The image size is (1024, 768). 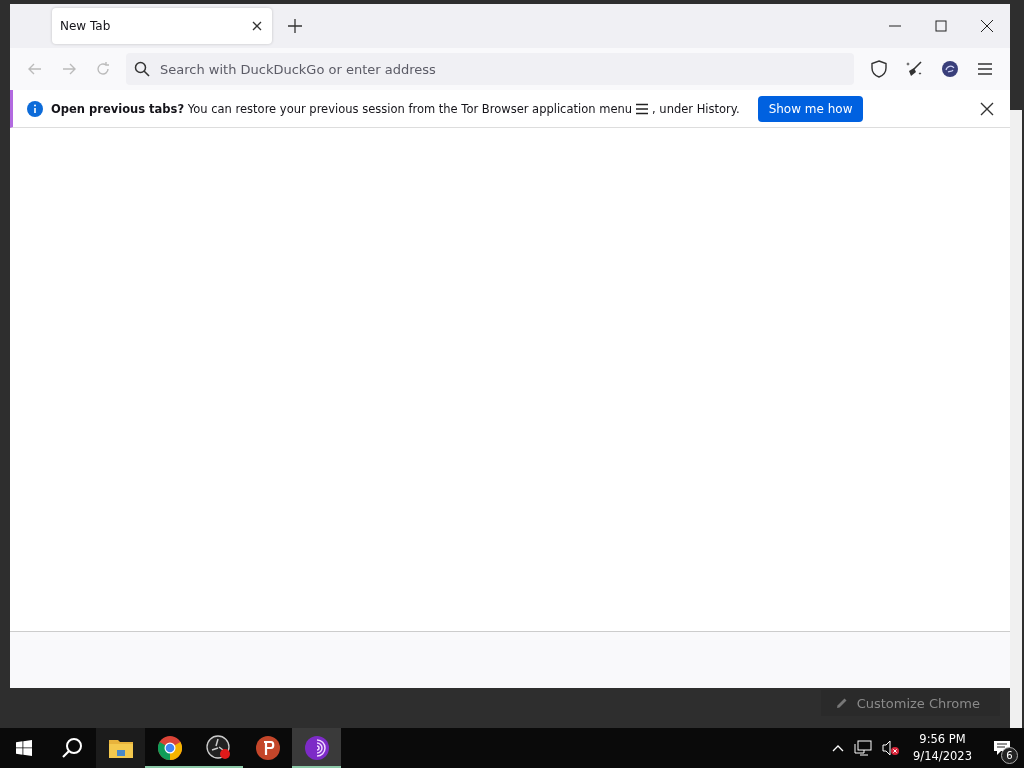 I want to click on p-logo-icon, so click(x=267, y=748).